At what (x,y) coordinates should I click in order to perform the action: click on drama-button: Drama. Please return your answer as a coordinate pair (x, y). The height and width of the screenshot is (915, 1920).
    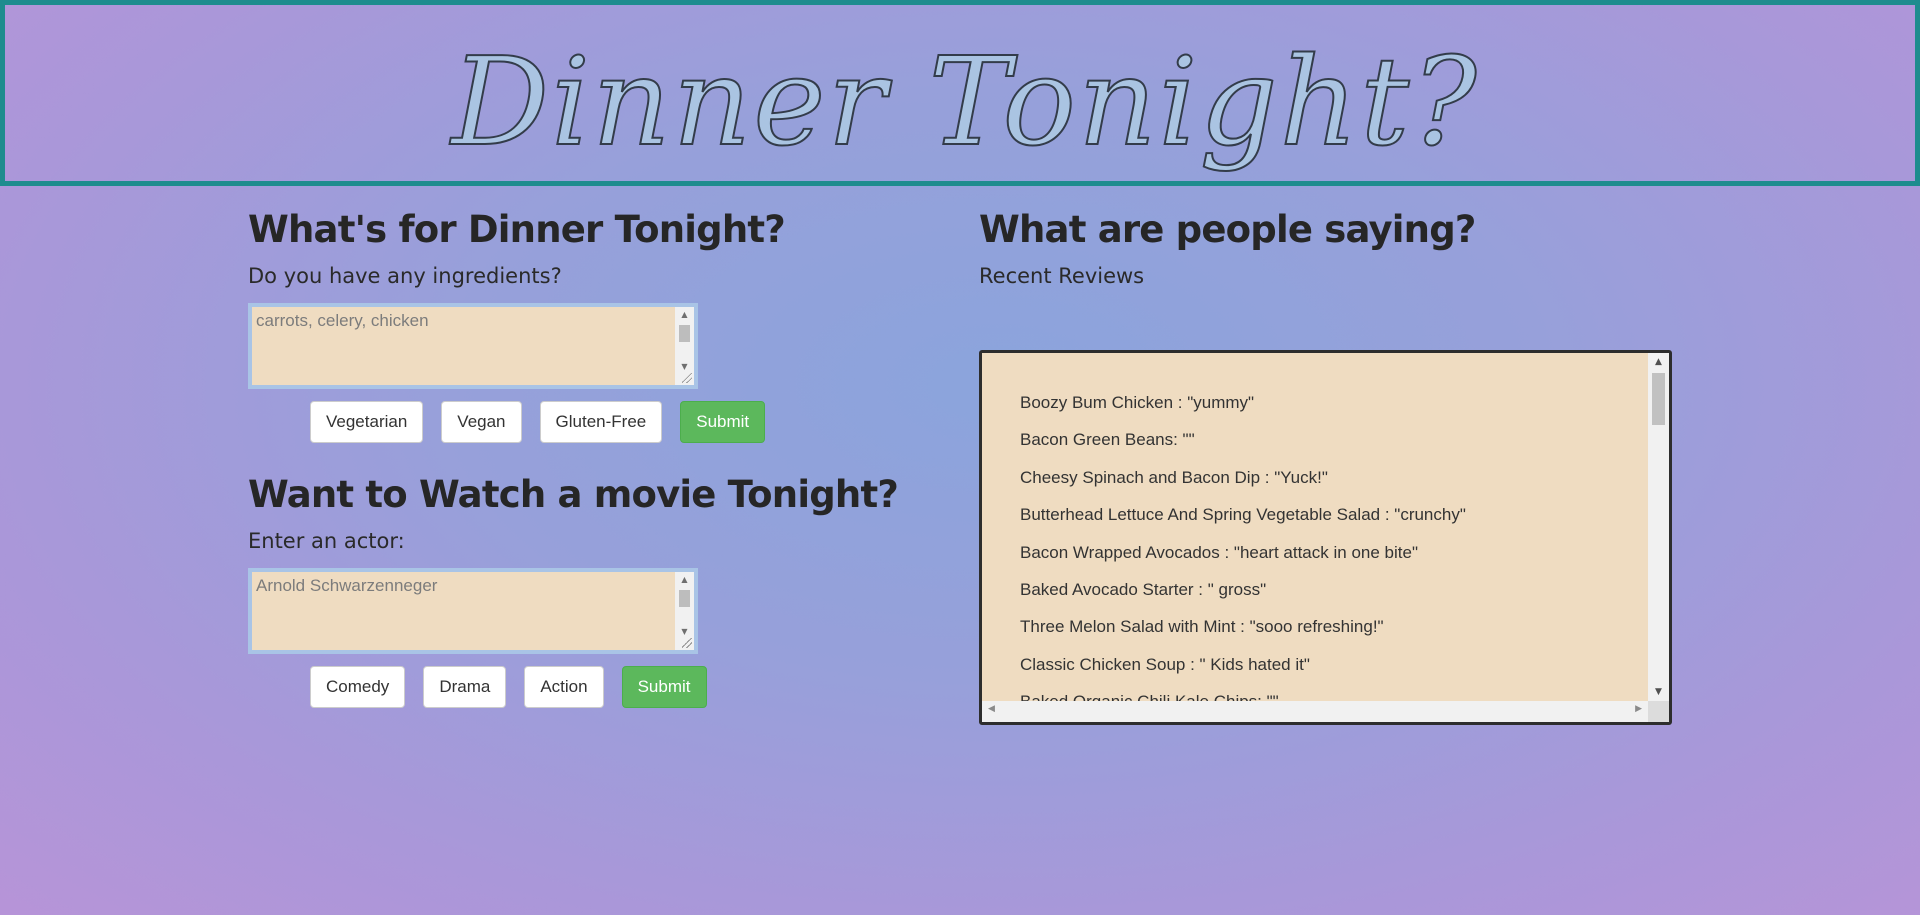
    Looking at the image, I should click on (465, 687).